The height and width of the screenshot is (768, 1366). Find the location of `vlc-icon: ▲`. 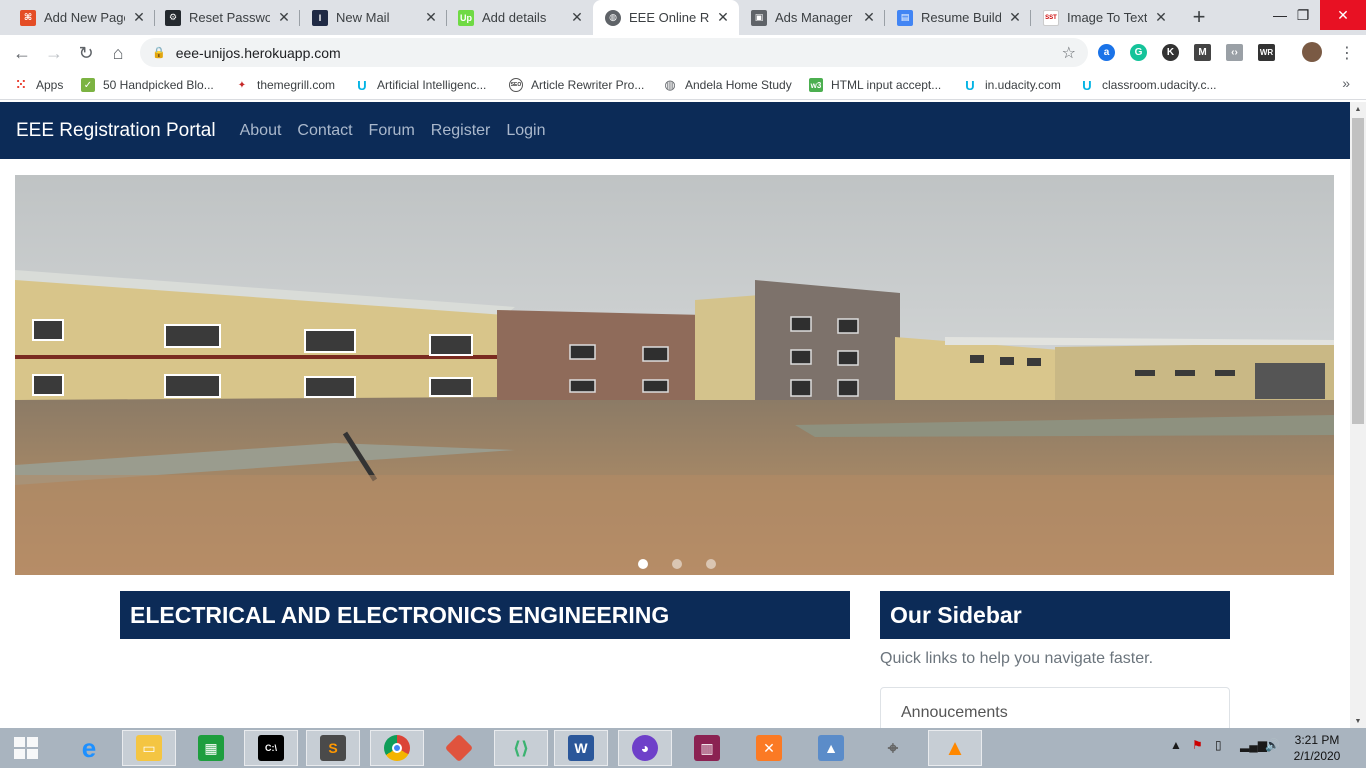

vlc-icon: ▲ is located at coordinates (955, 747).